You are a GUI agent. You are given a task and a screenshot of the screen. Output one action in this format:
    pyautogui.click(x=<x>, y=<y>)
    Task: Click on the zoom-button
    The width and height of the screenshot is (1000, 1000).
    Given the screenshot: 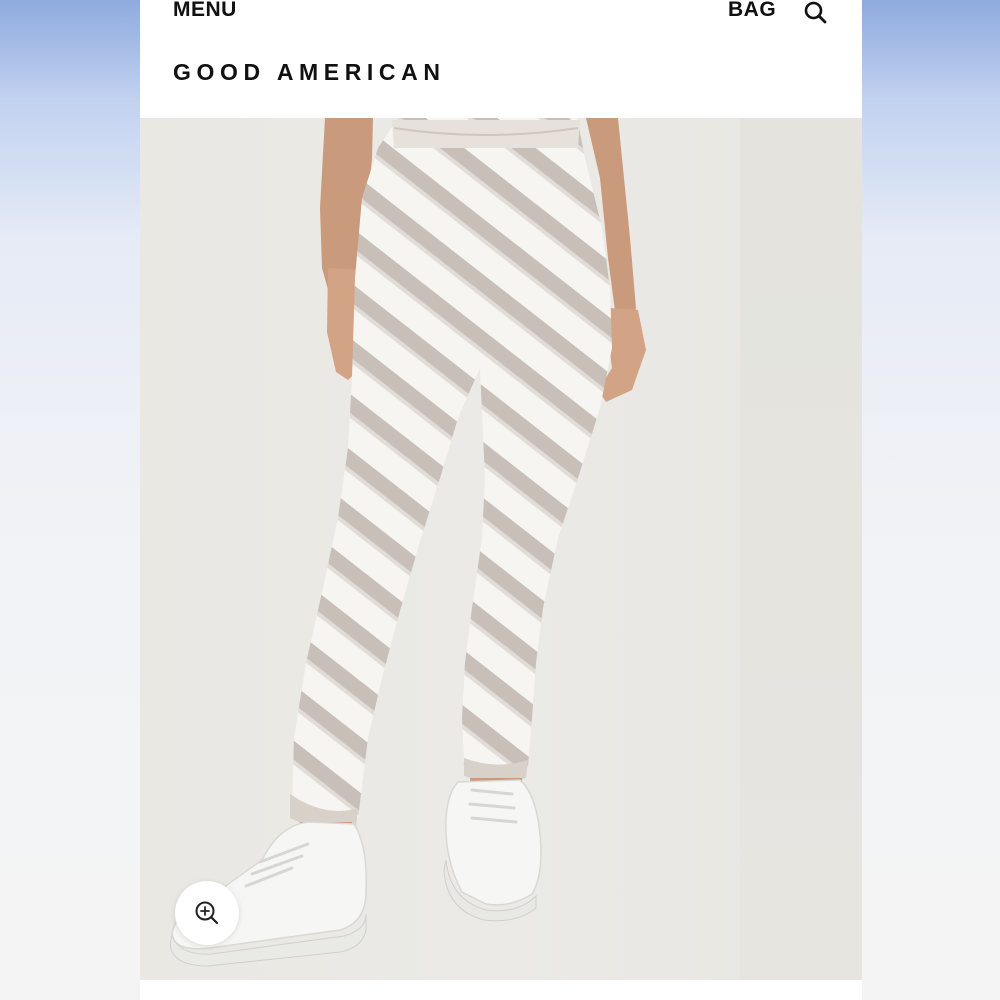 What is the action you would take?
    pyautogui.click(x=207, y=913)
    